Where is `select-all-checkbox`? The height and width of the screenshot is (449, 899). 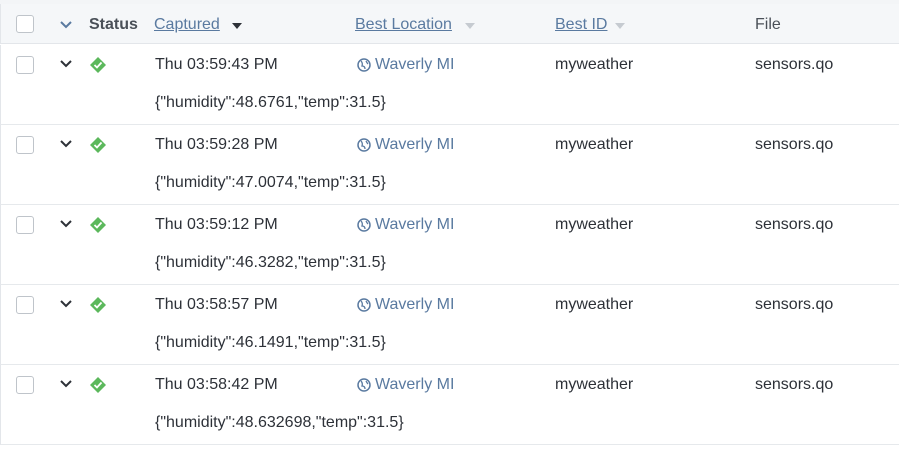
select-all-checkbox is located at coordinates (25, 24).